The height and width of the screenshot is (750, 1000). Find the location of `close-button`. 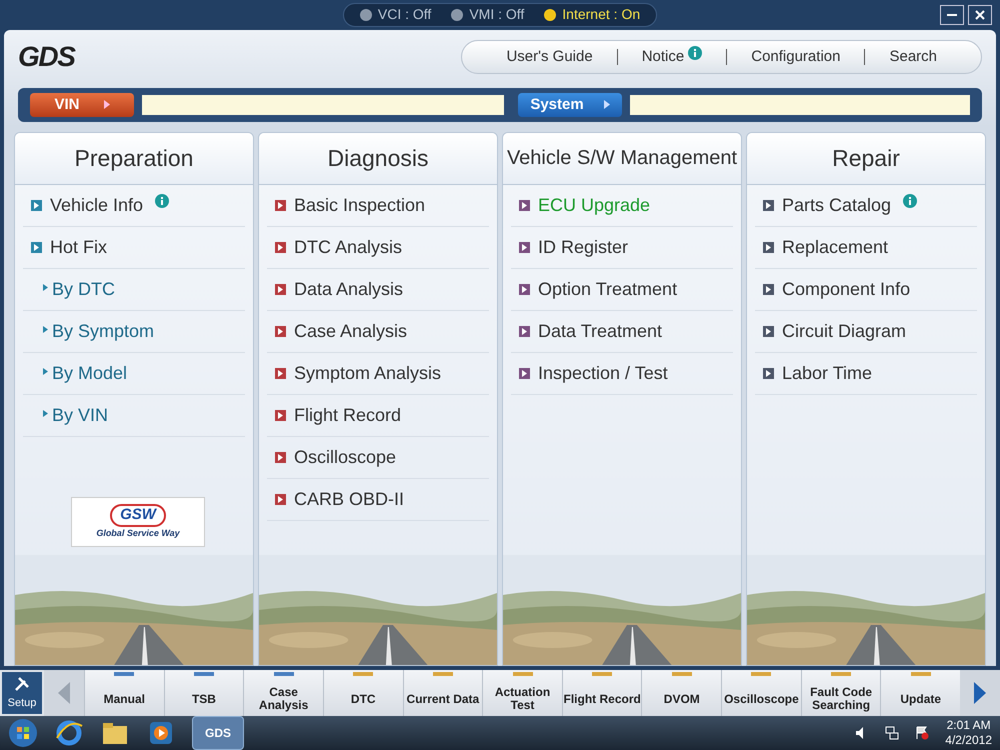

close-button is located at coordinates (980, 15).